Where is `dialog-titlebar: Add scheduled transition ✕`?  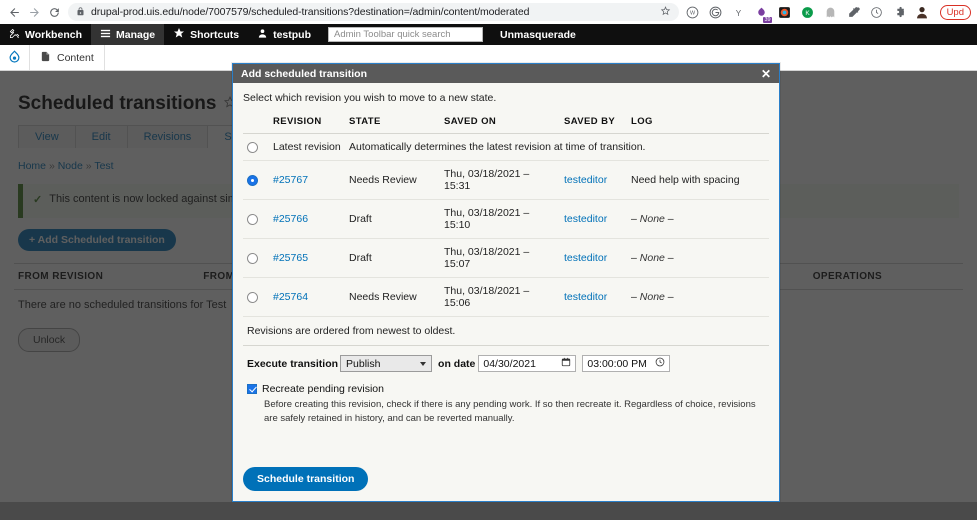
dialog-titlebar: Add scheduled transition ✕ is located at coordinates (506, 73).